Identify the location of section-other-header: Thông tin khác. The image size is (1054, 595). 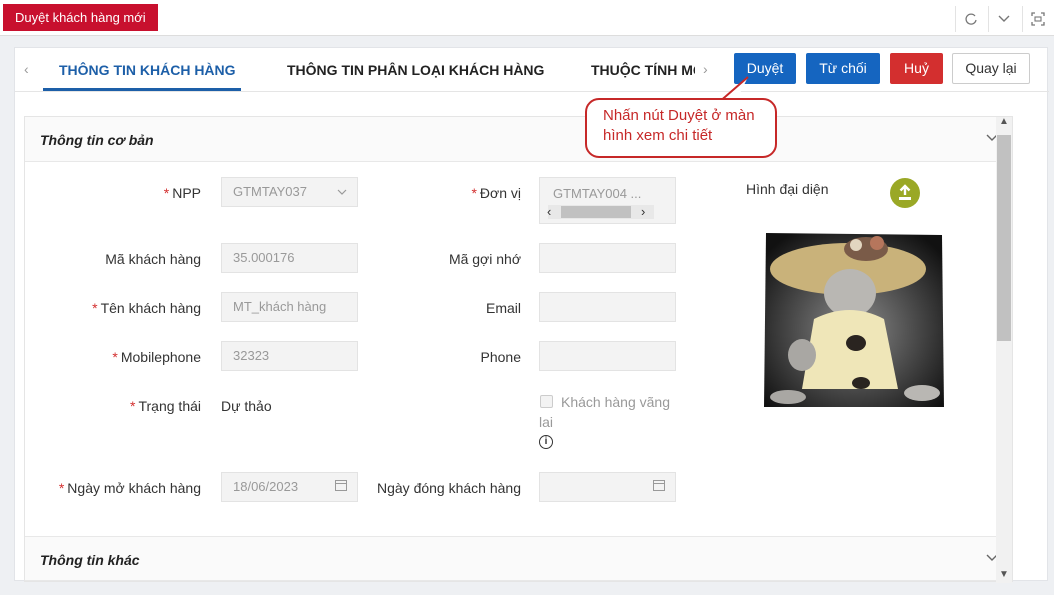
(518, 558).